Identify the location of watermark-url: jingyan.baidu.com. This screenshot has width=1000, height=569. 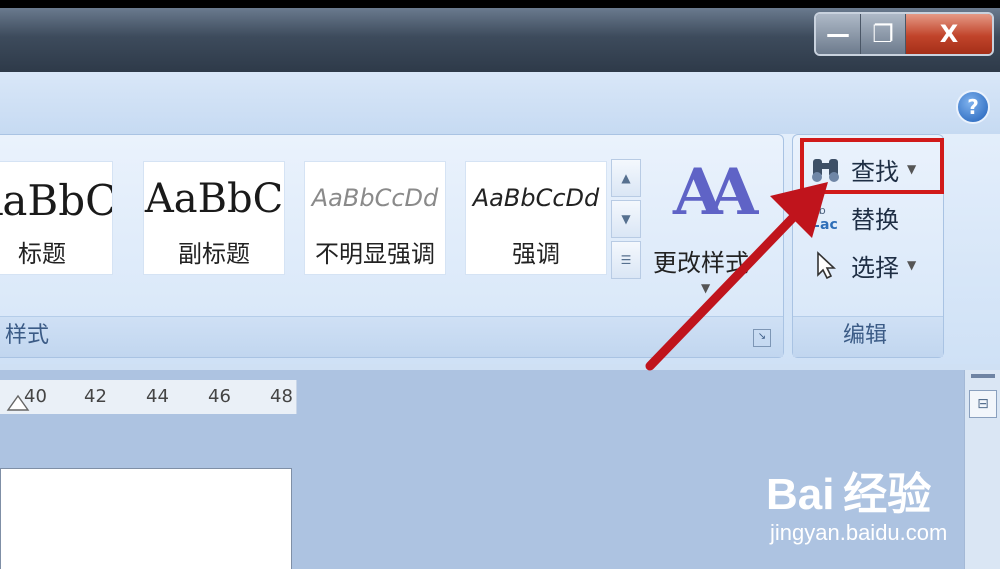
(859, 532).